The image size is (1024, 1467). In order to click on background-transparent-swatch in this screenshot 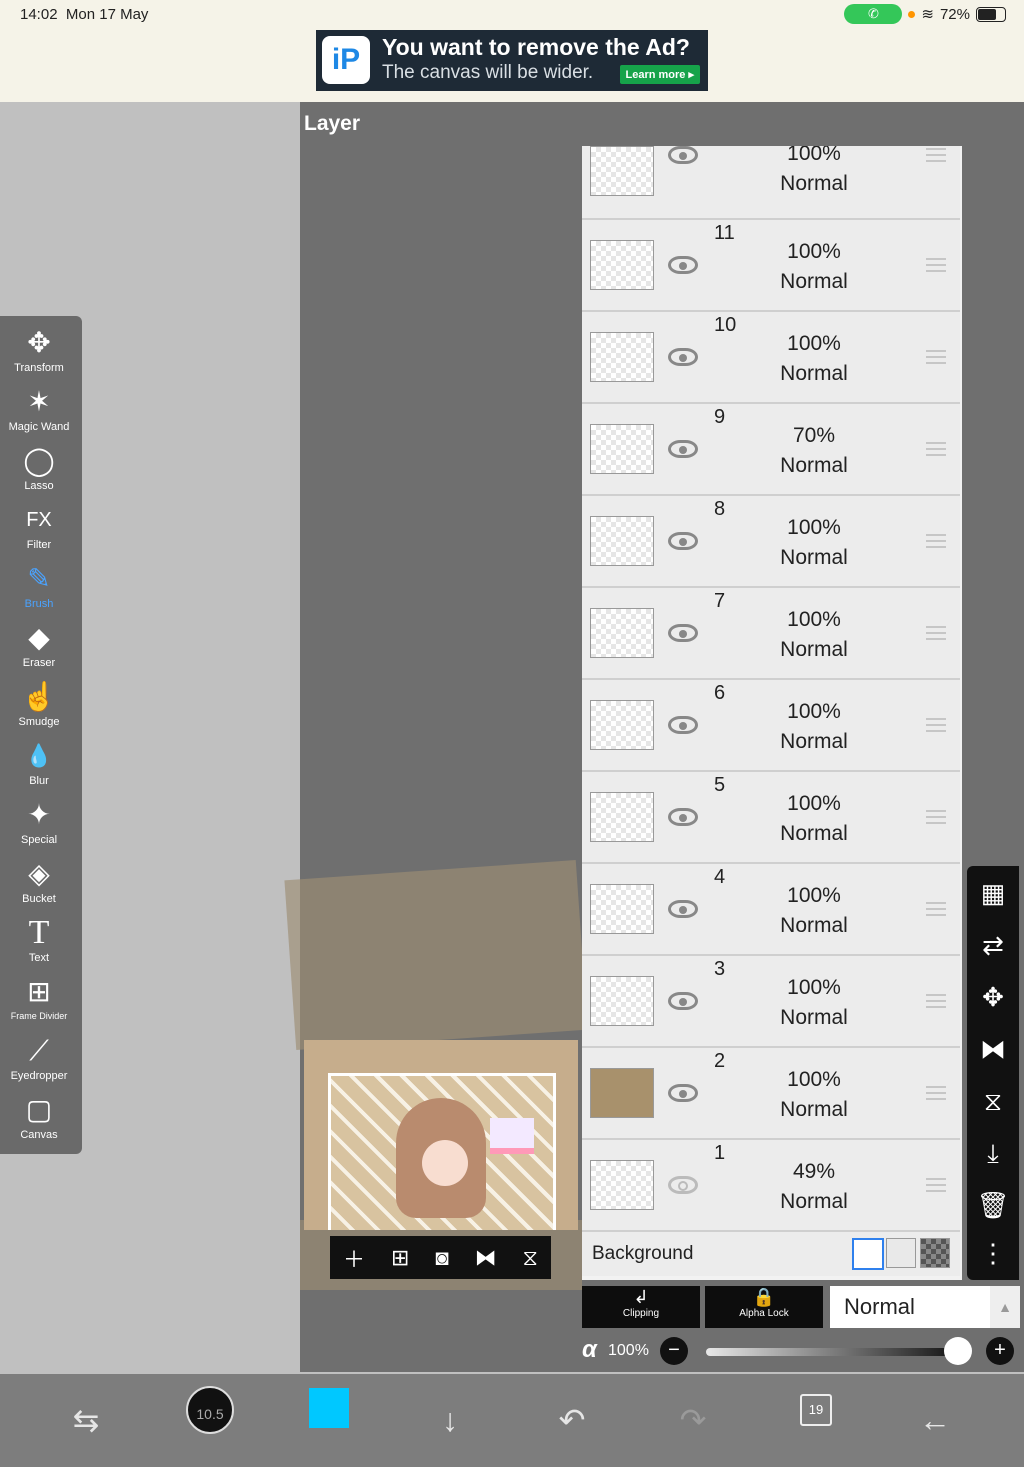, I will do `click(901, 1253)`.